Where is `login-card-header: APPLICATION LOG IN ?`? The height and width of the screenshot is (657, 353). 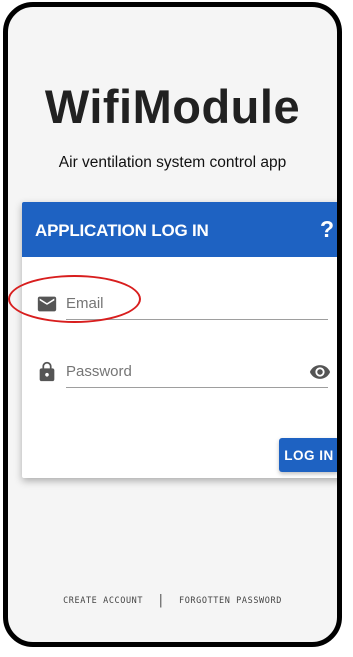 login-card-header: APPLICATION LOG IN ? is located at coordinates (179, 229).